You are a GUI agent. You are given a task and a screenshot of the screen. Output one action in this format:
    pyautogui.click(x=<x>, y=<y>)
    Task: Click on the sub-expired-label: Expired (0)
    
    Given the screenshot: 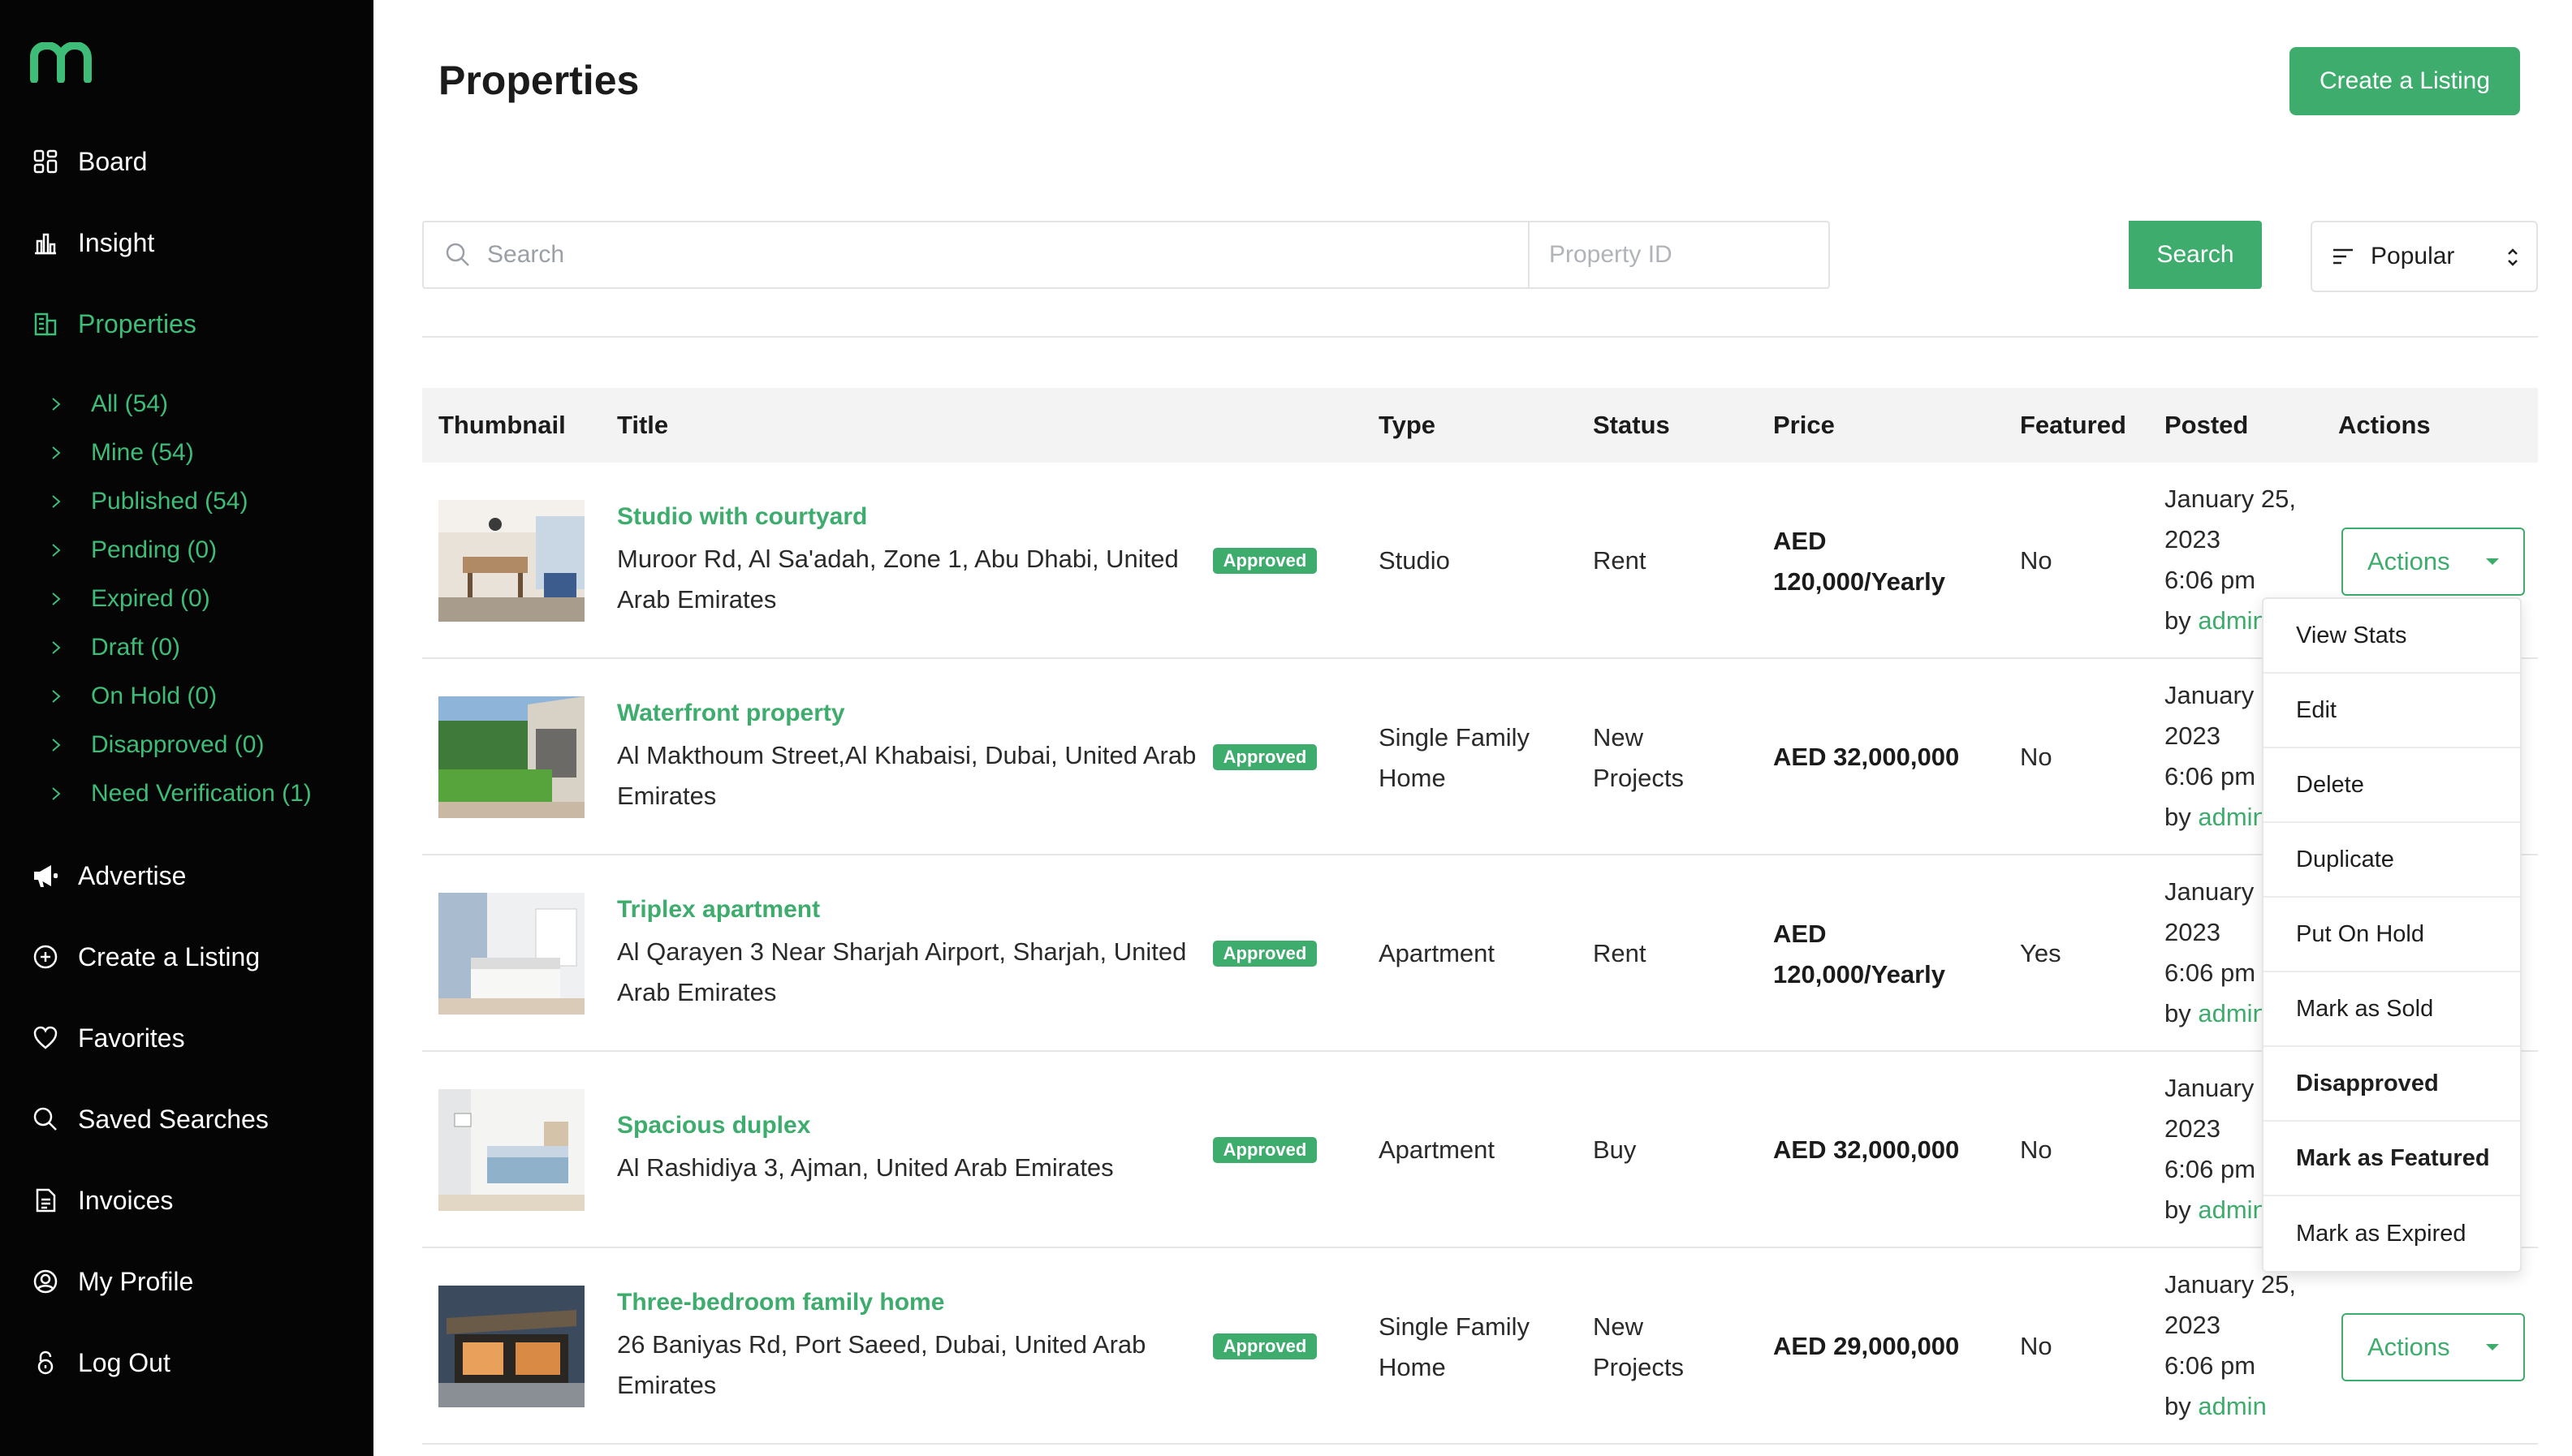 What is the action you would take?
    pyautogui.click(x=150, y=598)
    